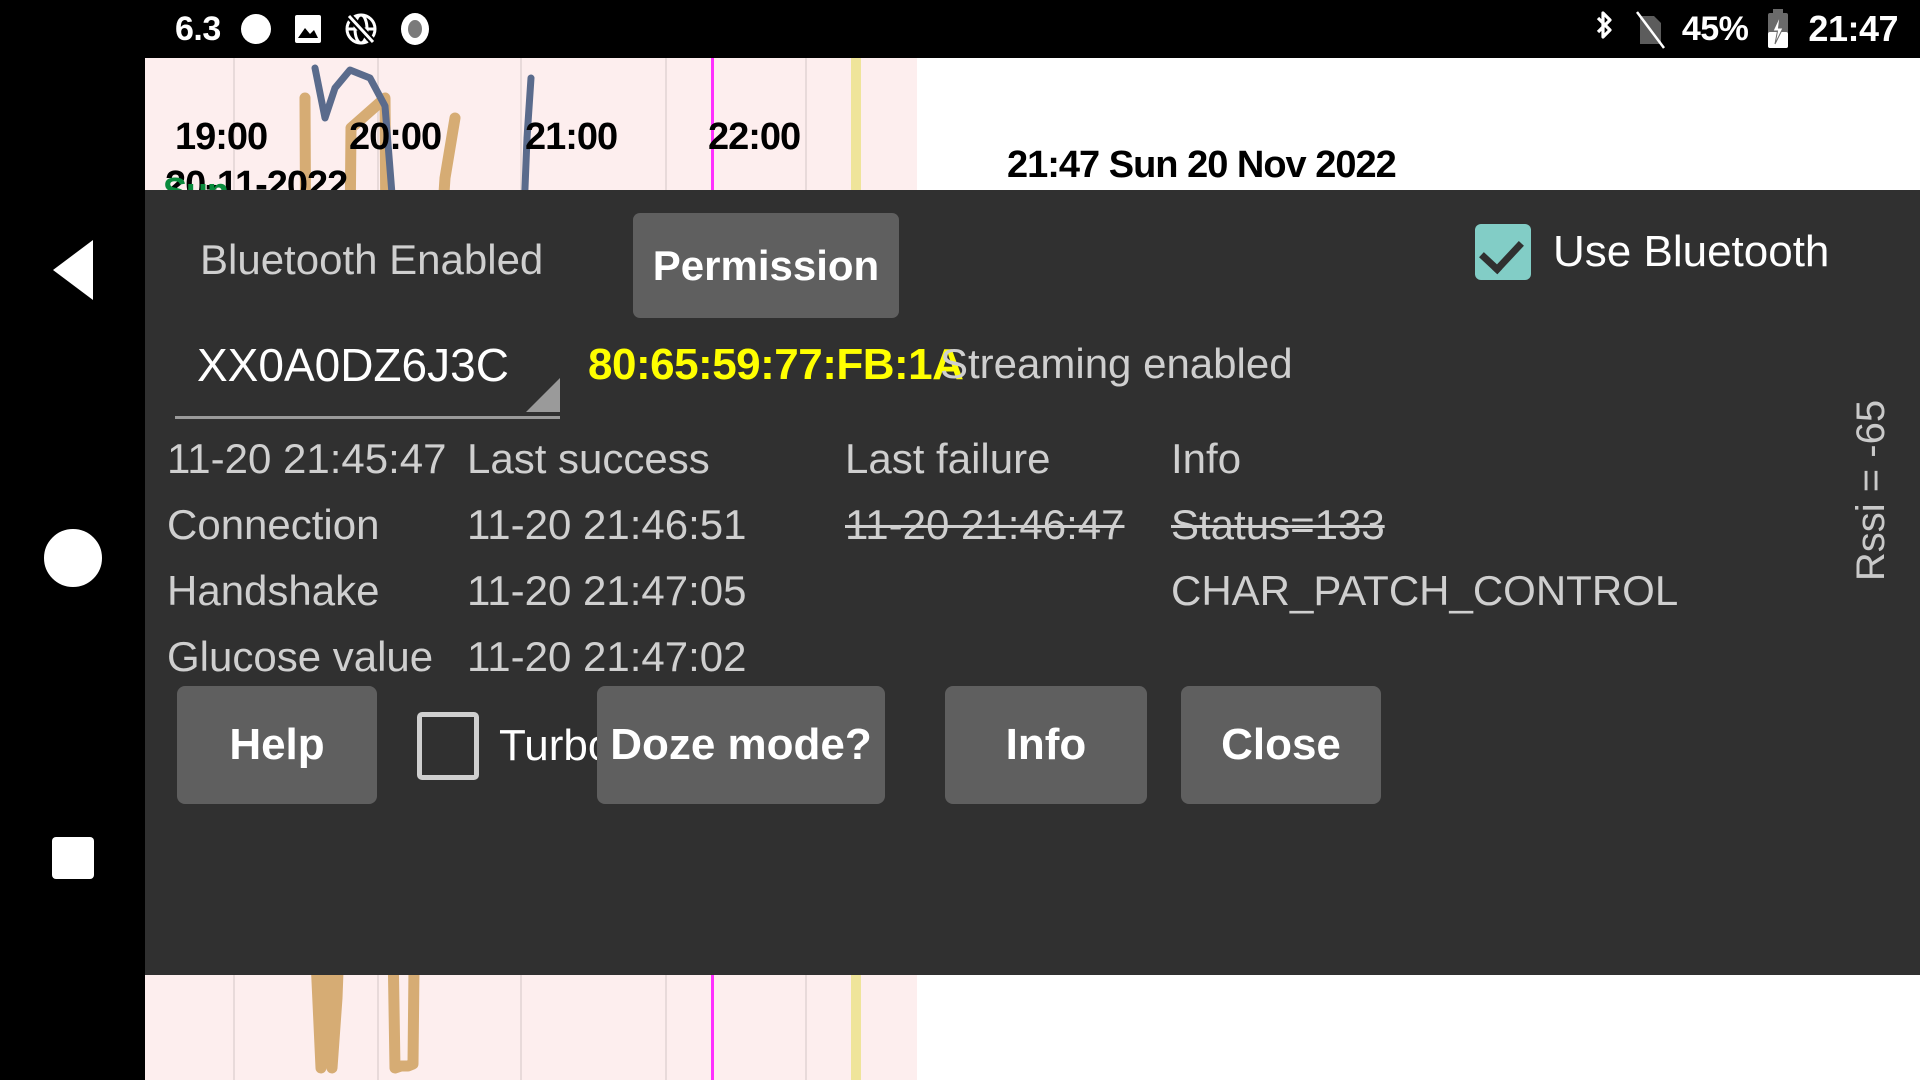 The image size is (1920, 1080). Describe the element at coordinates (776, 364) in the screenshot. I see `mac-address-label: 80:65:59:77:FB:1A` at that location.